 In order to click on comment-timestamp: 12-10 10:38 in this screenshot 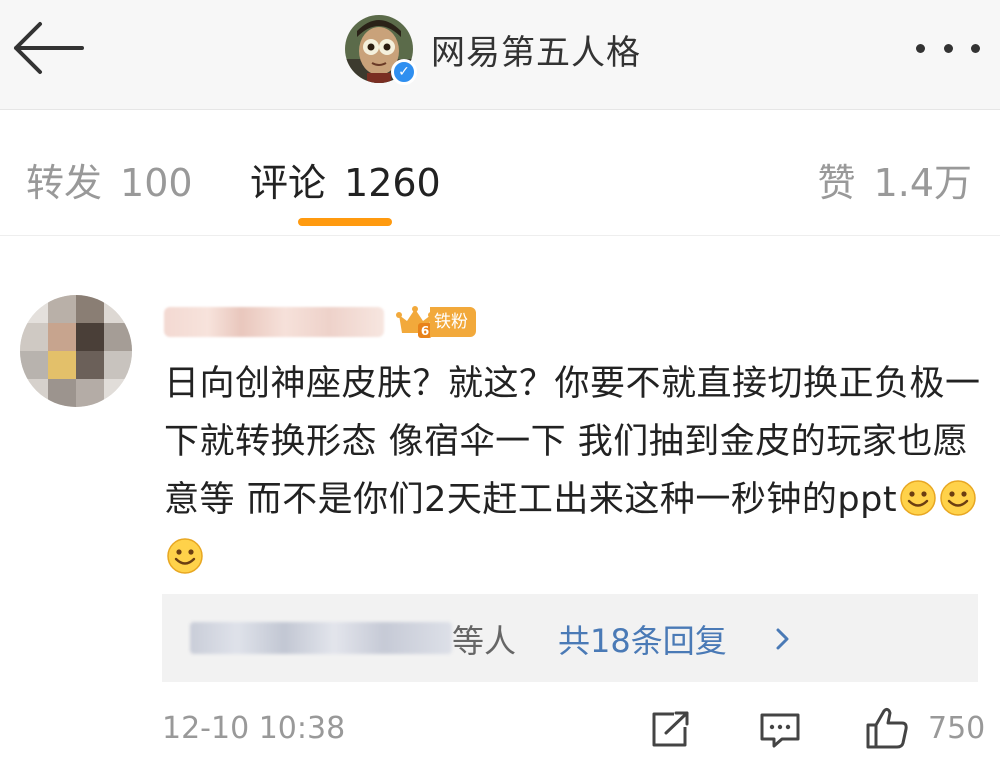, I will do `click(254, 728)`.